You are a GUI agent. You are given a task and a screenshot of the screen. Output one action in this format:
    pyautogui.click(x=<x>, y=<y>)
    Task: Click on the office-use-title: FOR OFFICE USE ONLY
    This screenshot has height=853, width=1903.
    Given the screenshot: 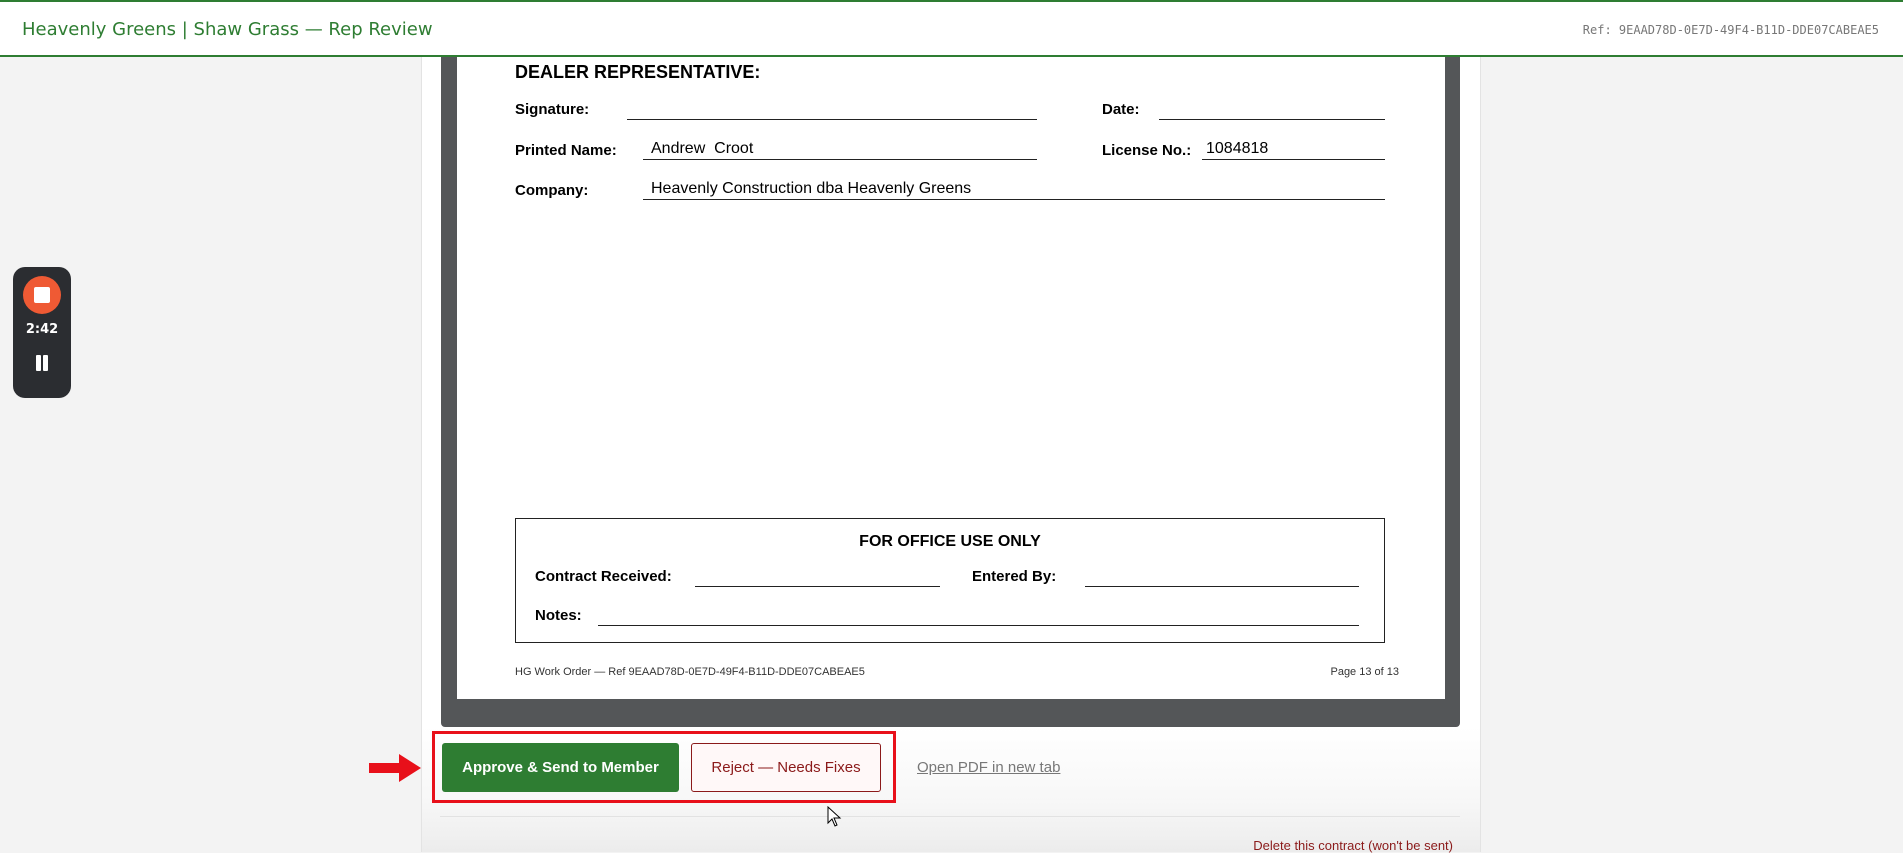 What is the action you would take?
    pyautogui.click(x=950, y=541)
    